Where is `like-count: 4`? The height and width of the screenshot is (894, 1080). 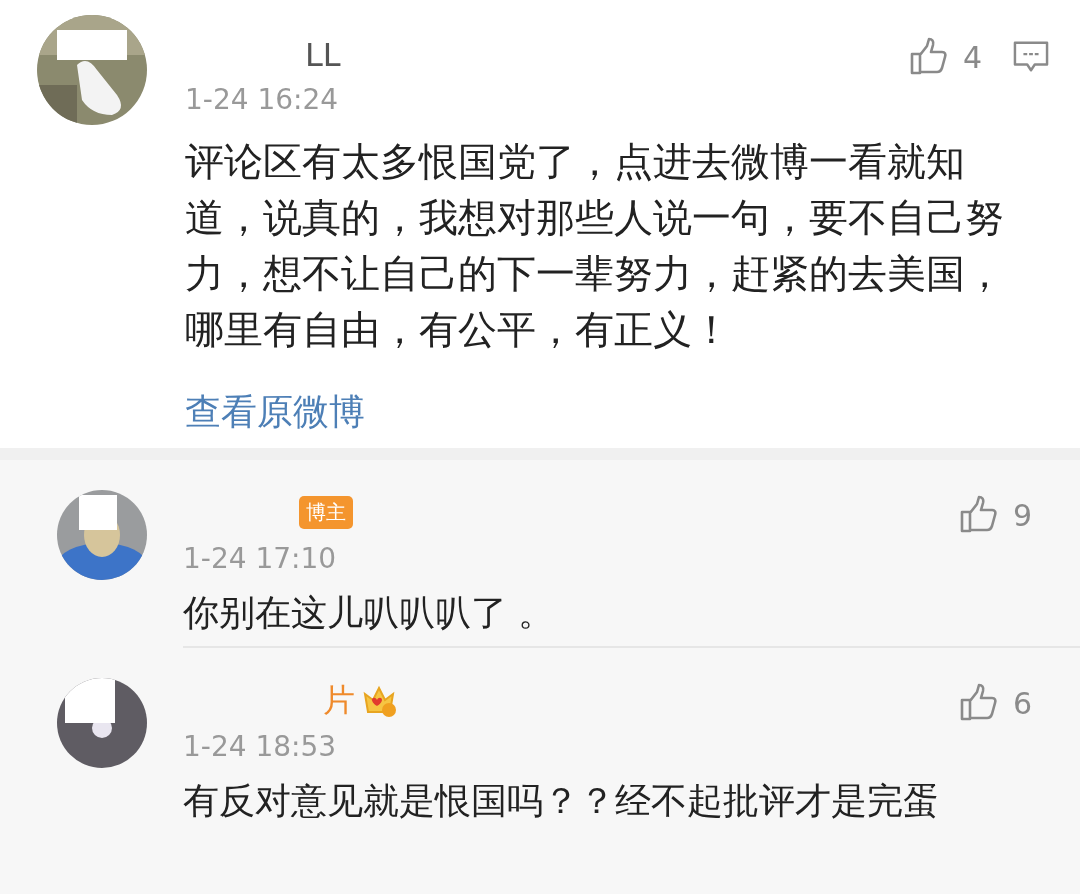
like-count: 4 is located at coordinates (972, 57).